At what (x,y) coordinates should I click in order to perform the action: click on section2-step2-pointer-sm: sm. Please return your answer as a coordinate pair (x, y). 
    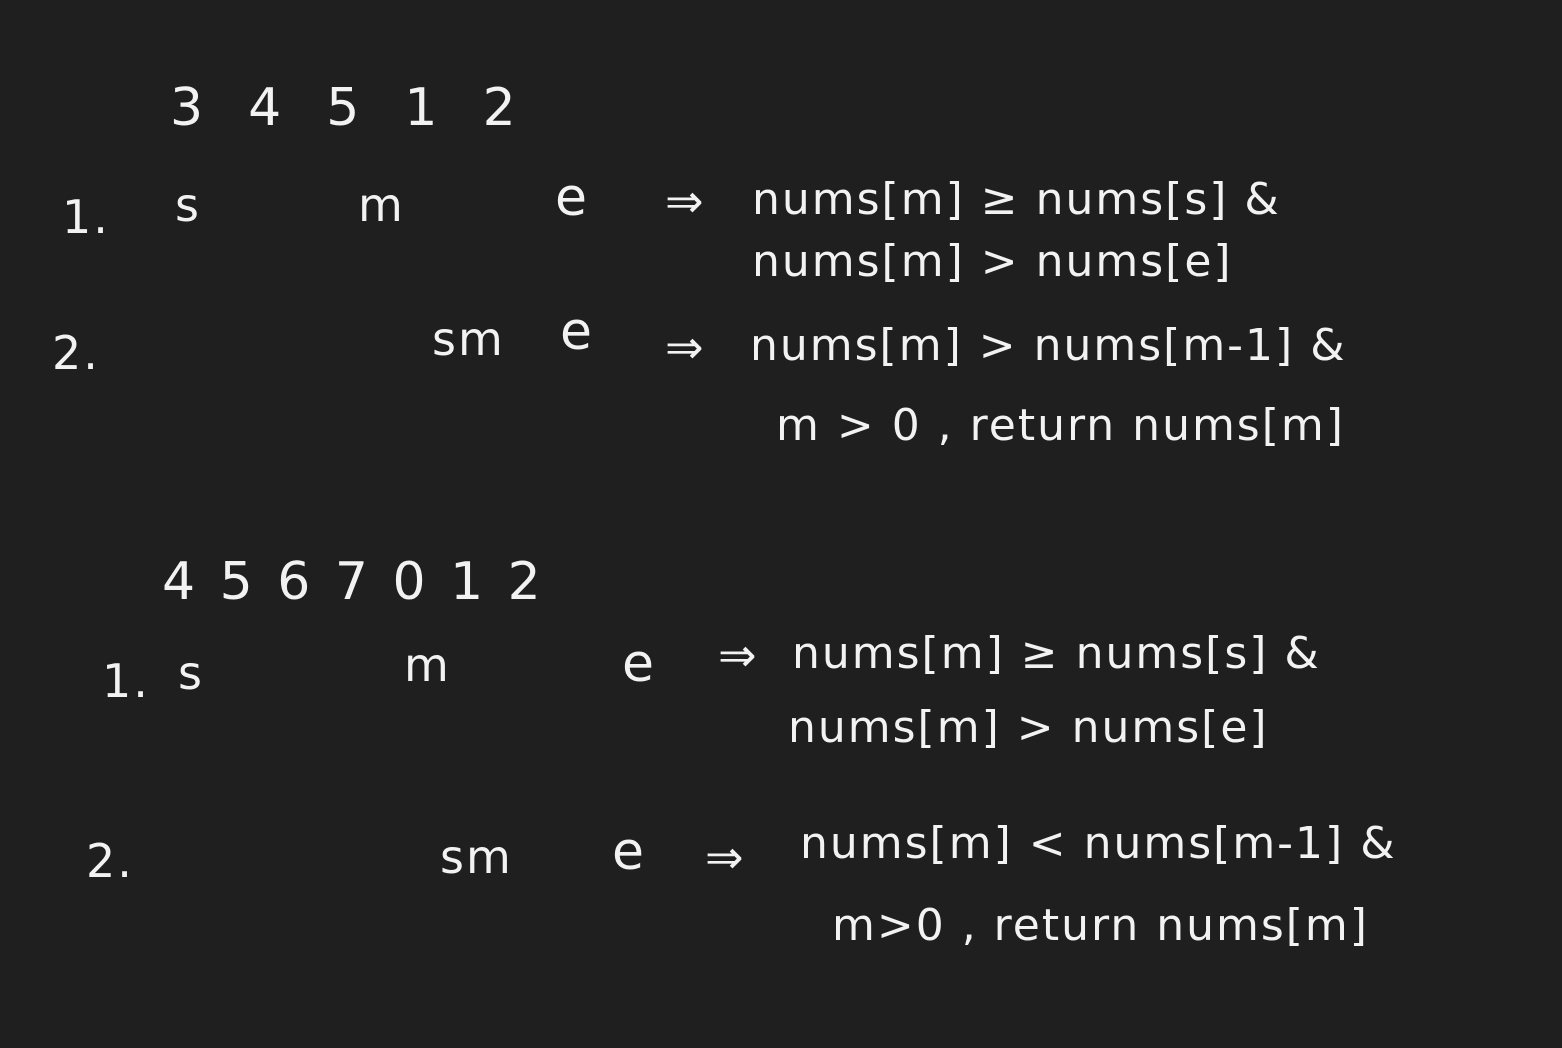
    Looking at the image, I should click on (476, 857).